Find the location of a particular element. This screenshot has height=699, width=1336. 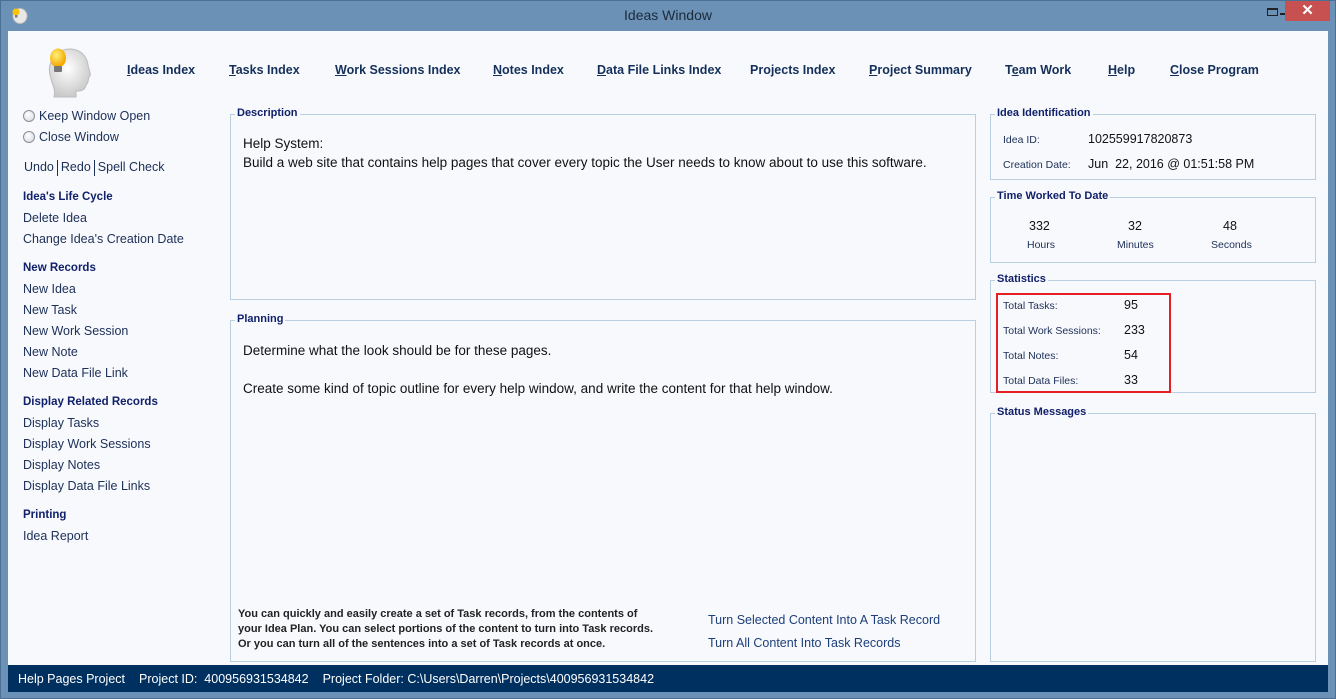

nav-label-part: D is located at coordinates (602, 70).